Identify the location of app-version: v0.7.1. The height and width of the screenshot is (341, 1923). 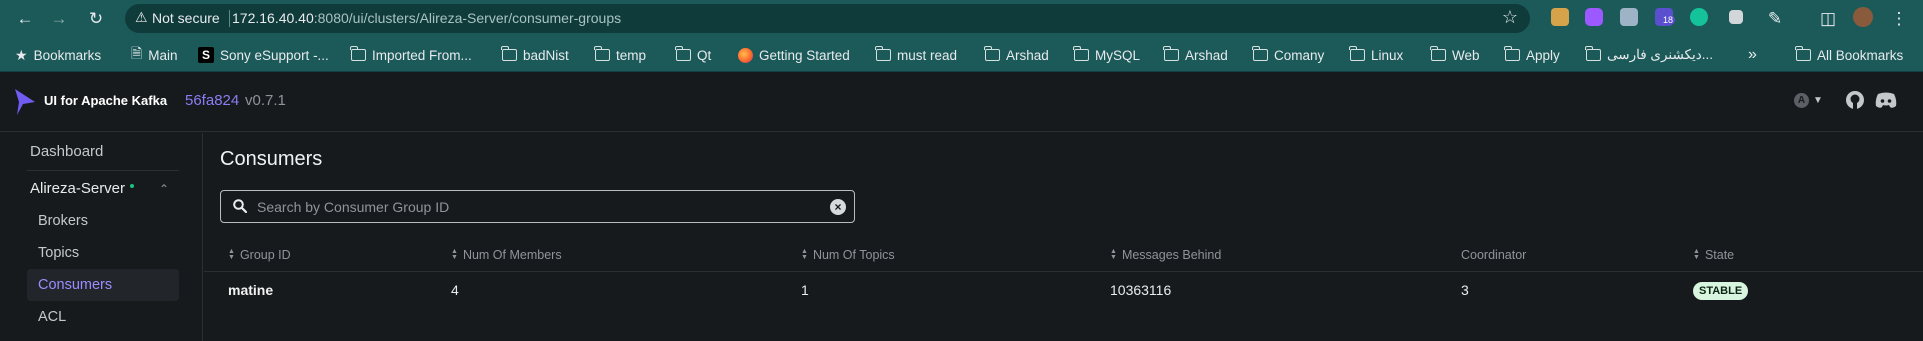
(265, 100).